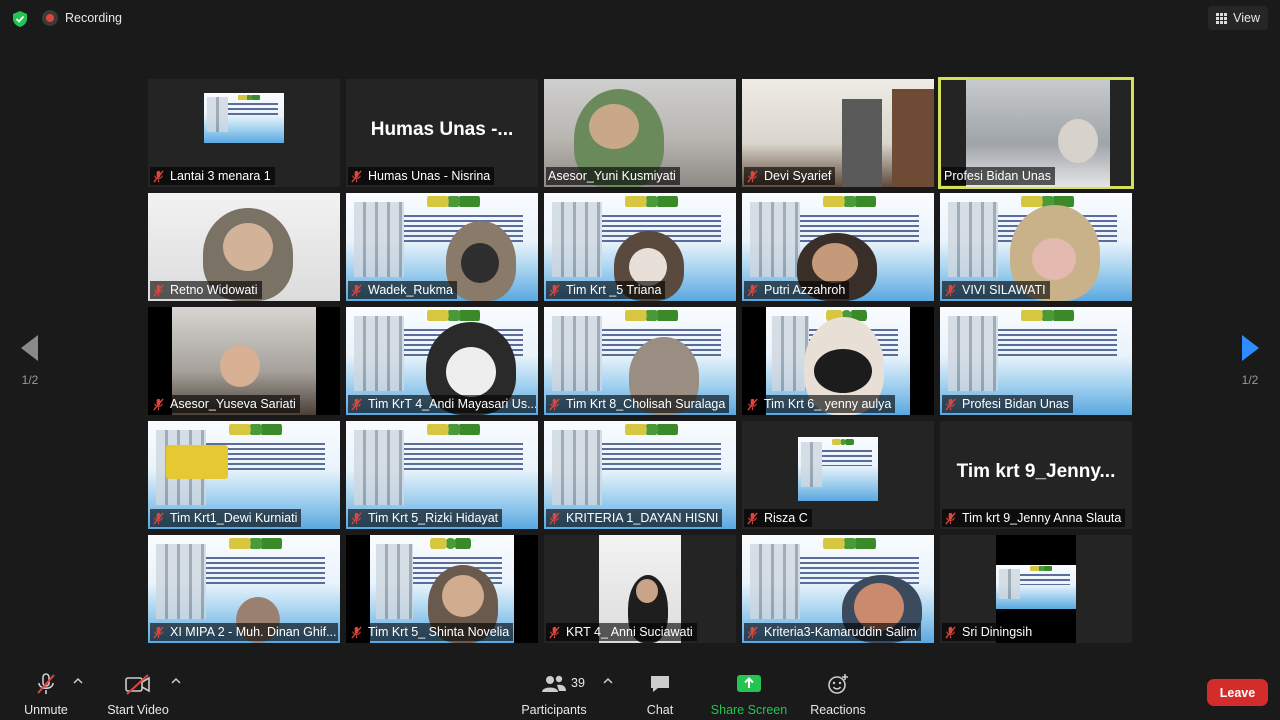 The image size is (1280, 720). What do you see at coordinates (805, 290) in the screenshot?
I see `participant-name: Putri Azzahroh` at bounding box center [805, 290].